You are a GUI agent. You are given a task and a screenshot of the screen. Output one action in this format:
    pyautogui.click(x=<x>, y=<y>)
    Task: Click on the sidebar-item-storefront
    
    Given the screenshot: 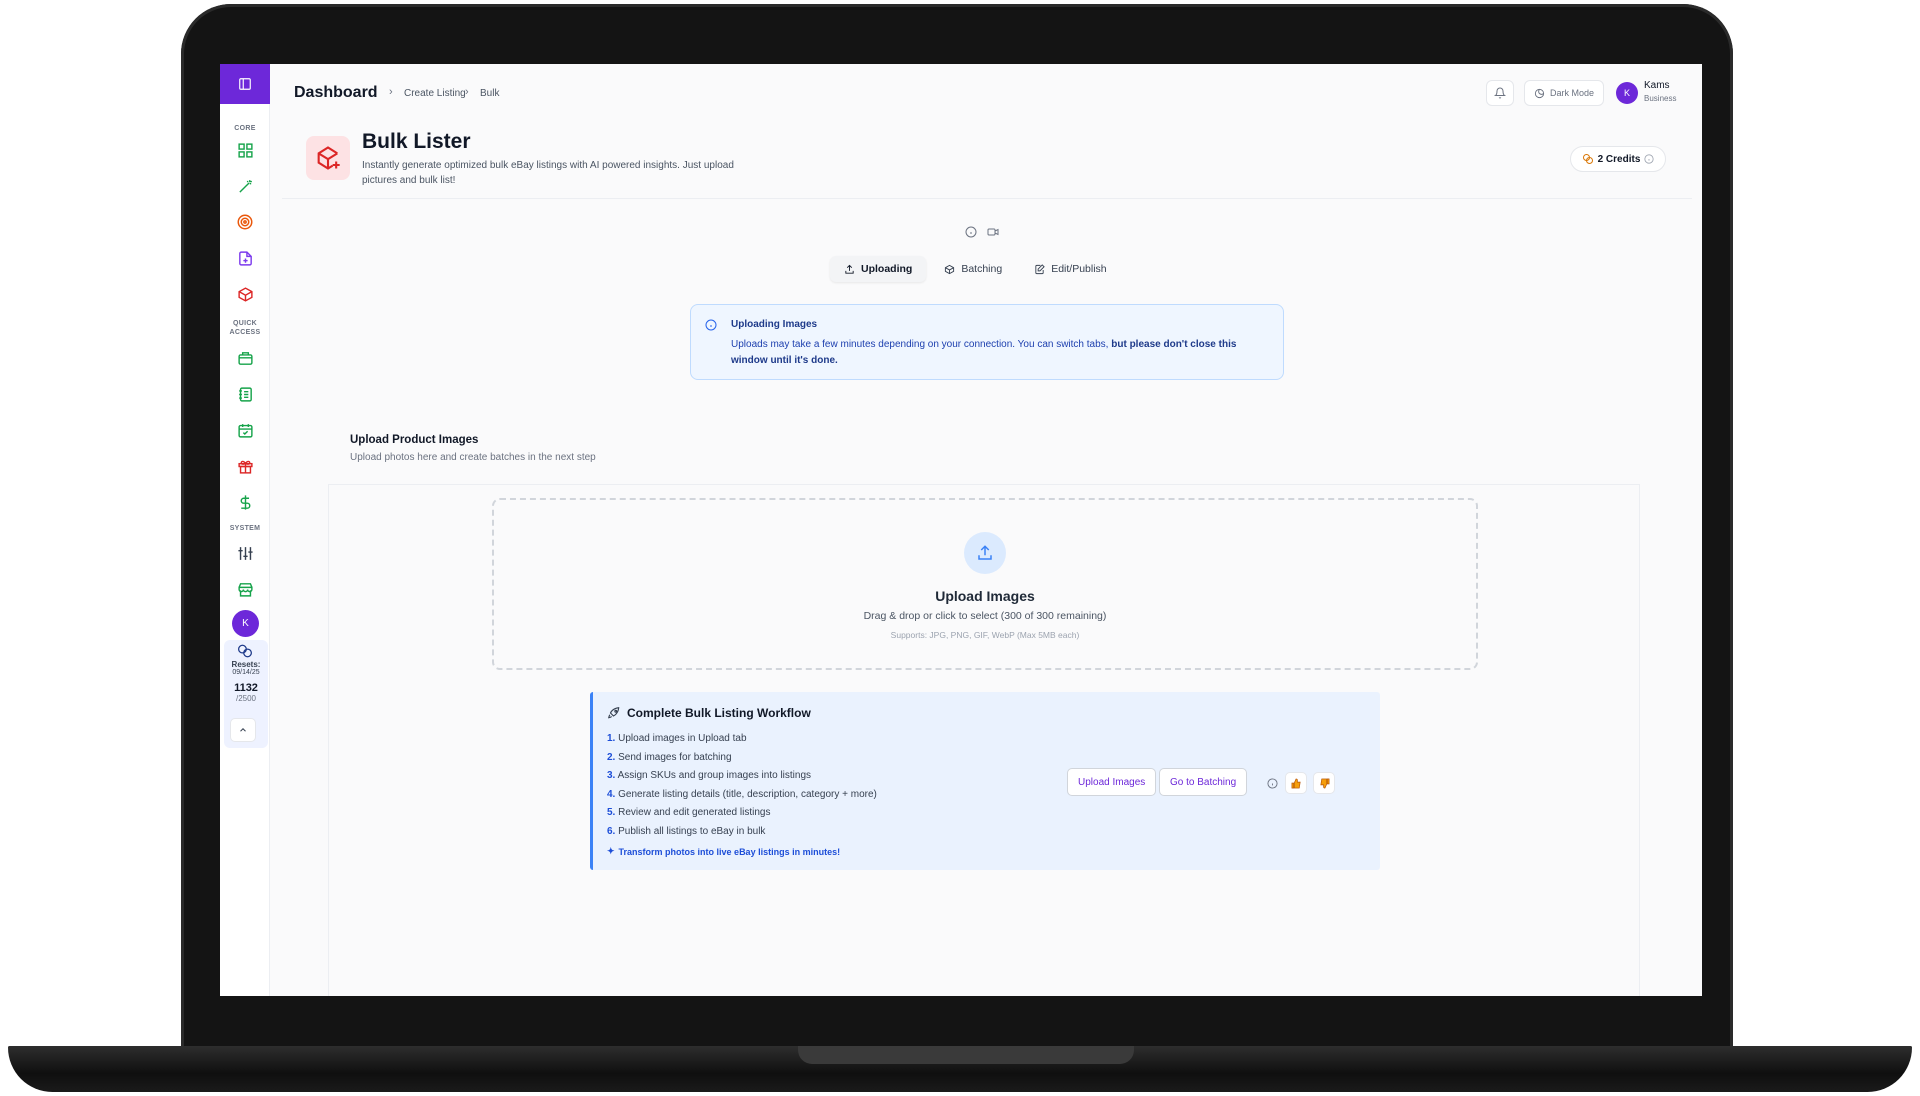 What is the action you would take?
    pyautogui.click(x=245, y=589)
    